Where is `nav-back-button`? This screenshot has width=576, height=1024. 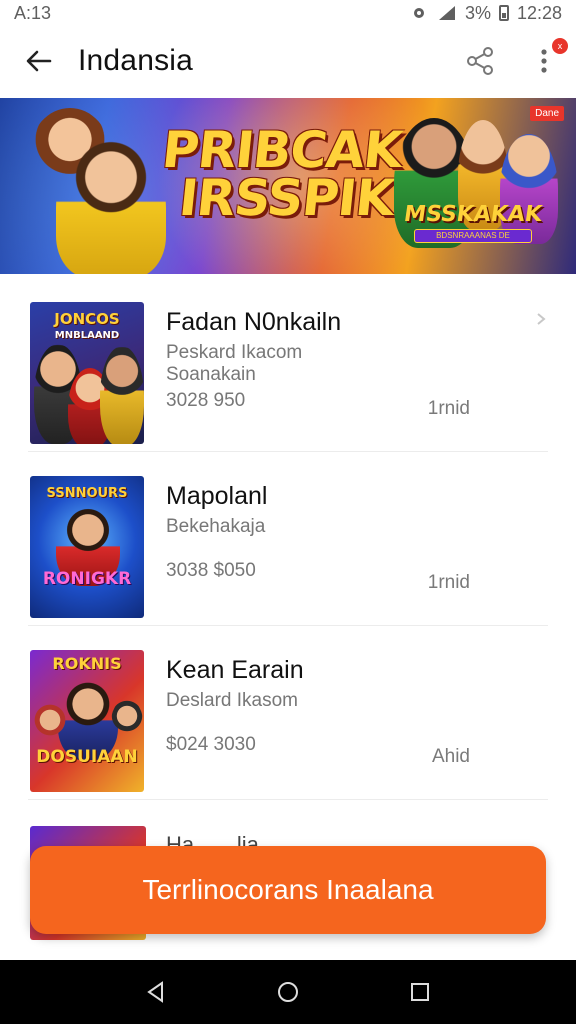 nav-back-button is located at coordinates (156, 992).